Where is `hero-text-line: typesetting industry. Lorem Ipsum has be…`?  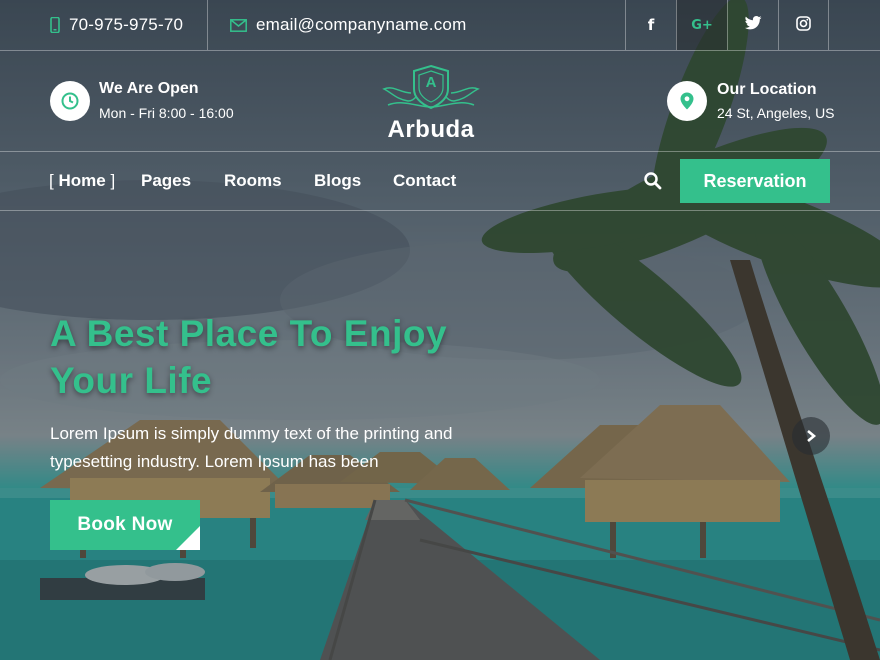 hero-text-line: typesetting industry. Lorem Ipsum has be… is located at coordinates (214, 461).